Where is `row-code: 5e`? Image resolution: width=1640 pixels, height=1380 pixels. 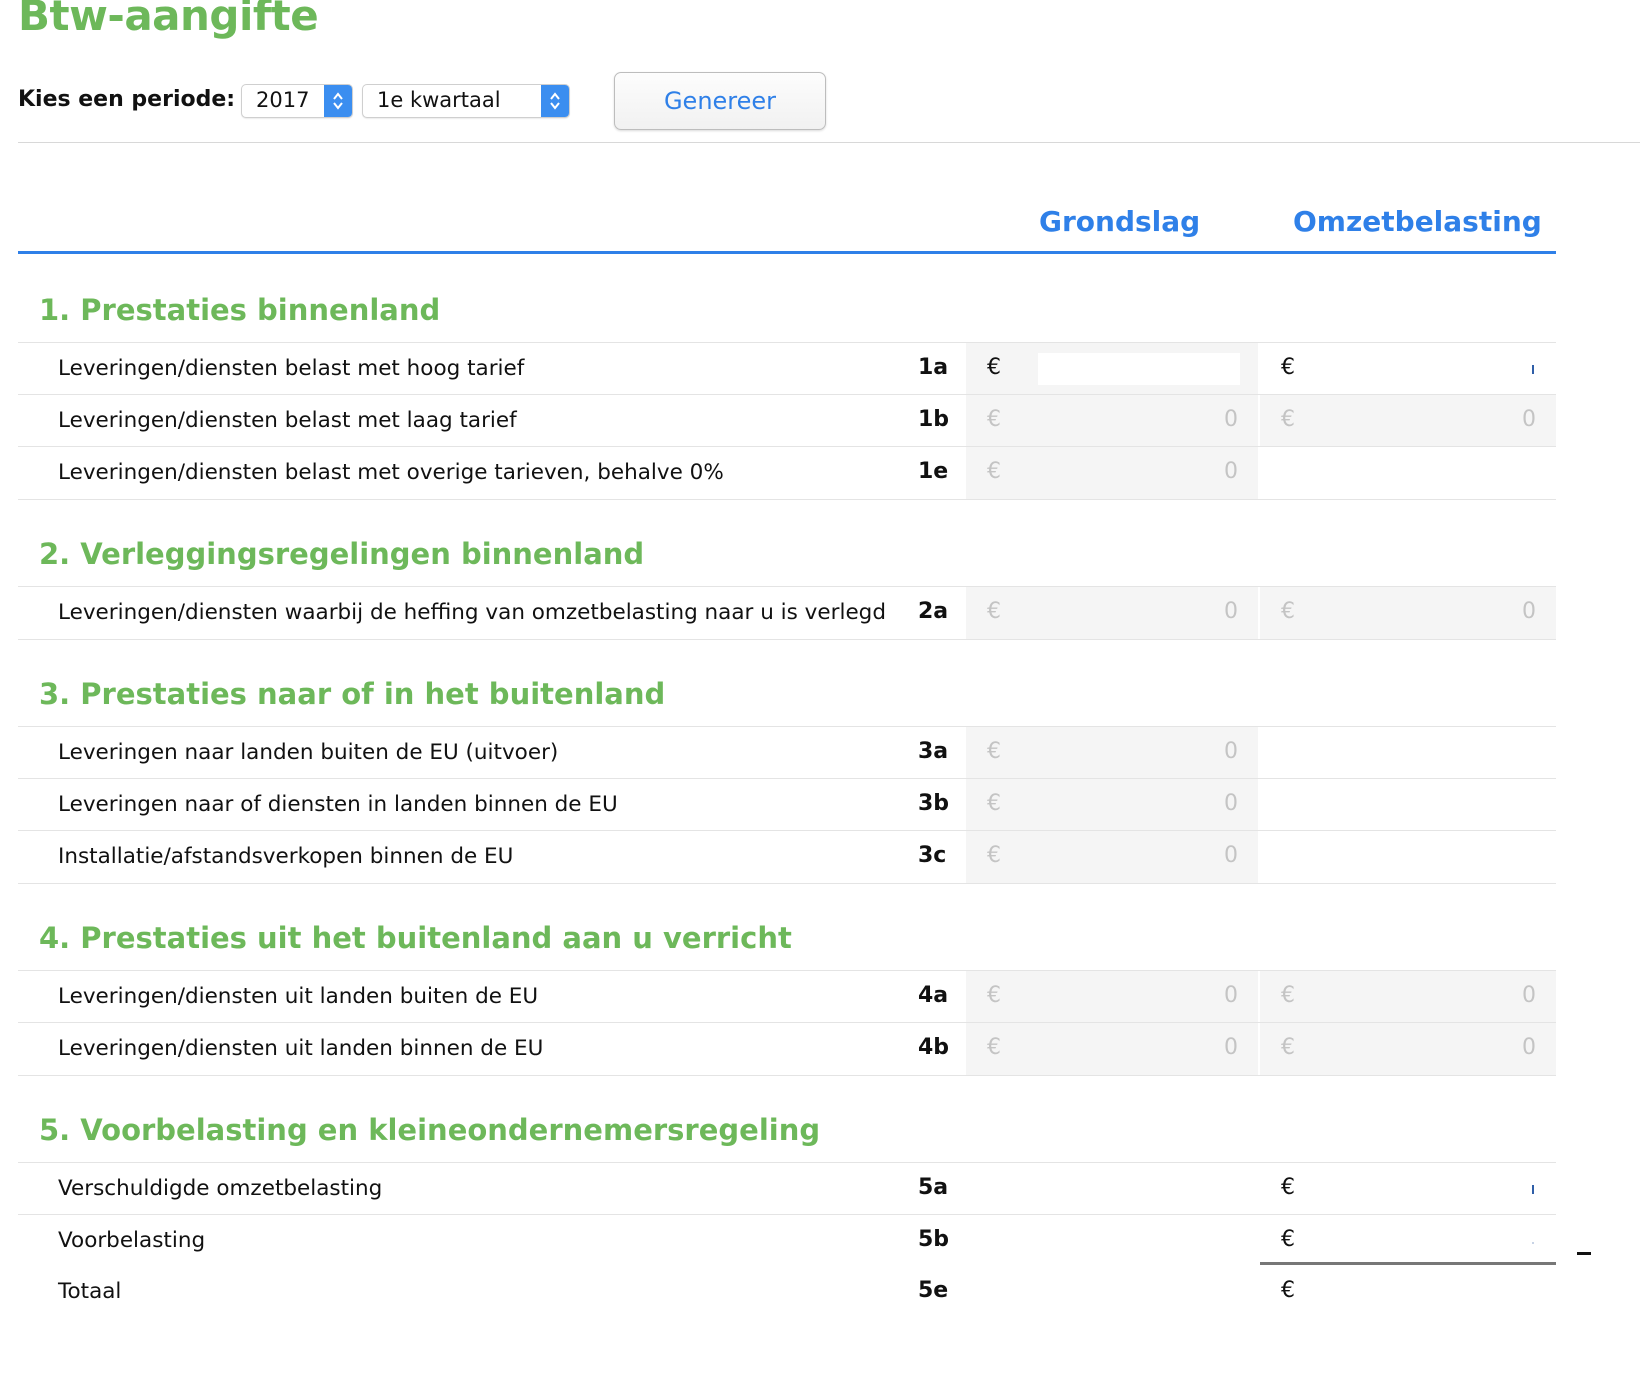 row-code: 5e is located at coordinates (933, 1290).